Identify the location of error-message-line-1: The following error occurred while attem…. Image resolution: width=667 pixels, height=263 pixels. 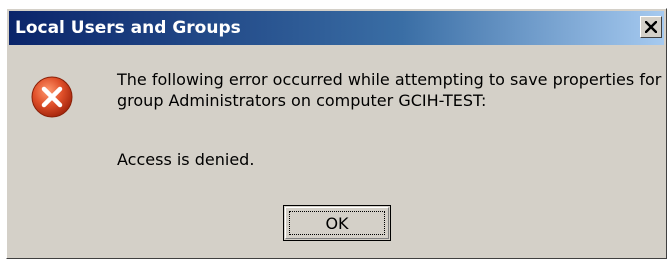
(389, 79).